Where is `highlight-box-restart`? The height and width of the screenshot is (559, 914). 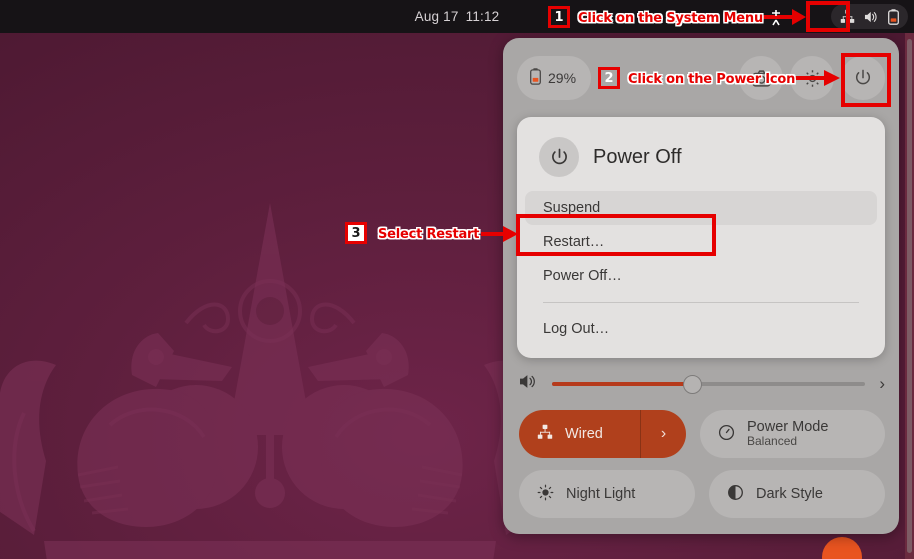
highlight-box-restart is located at coordinates (616, 235).